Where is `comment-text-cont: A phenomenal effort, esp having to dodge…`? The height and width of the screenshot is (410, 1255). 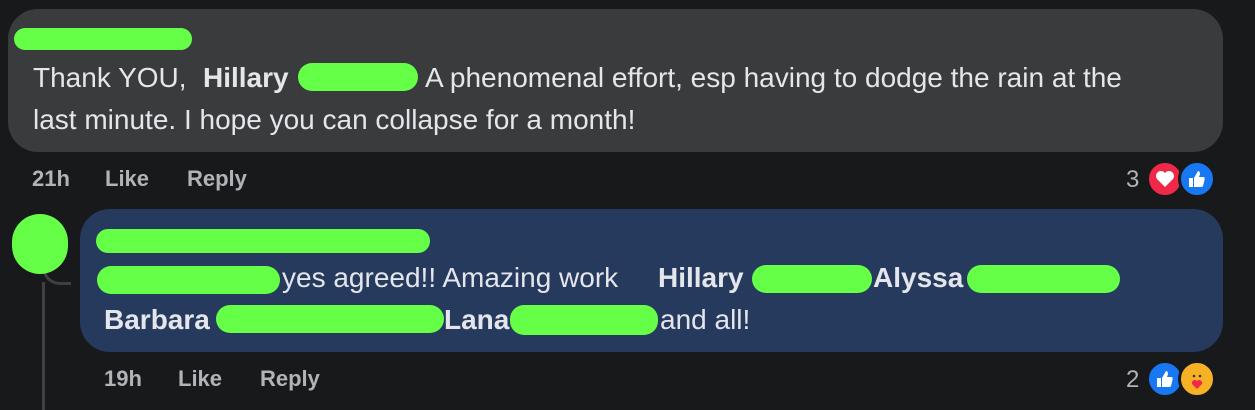 comment-text-cont: A phenomenal effort, esp having to dodge… is located at coordinates (773, 77).